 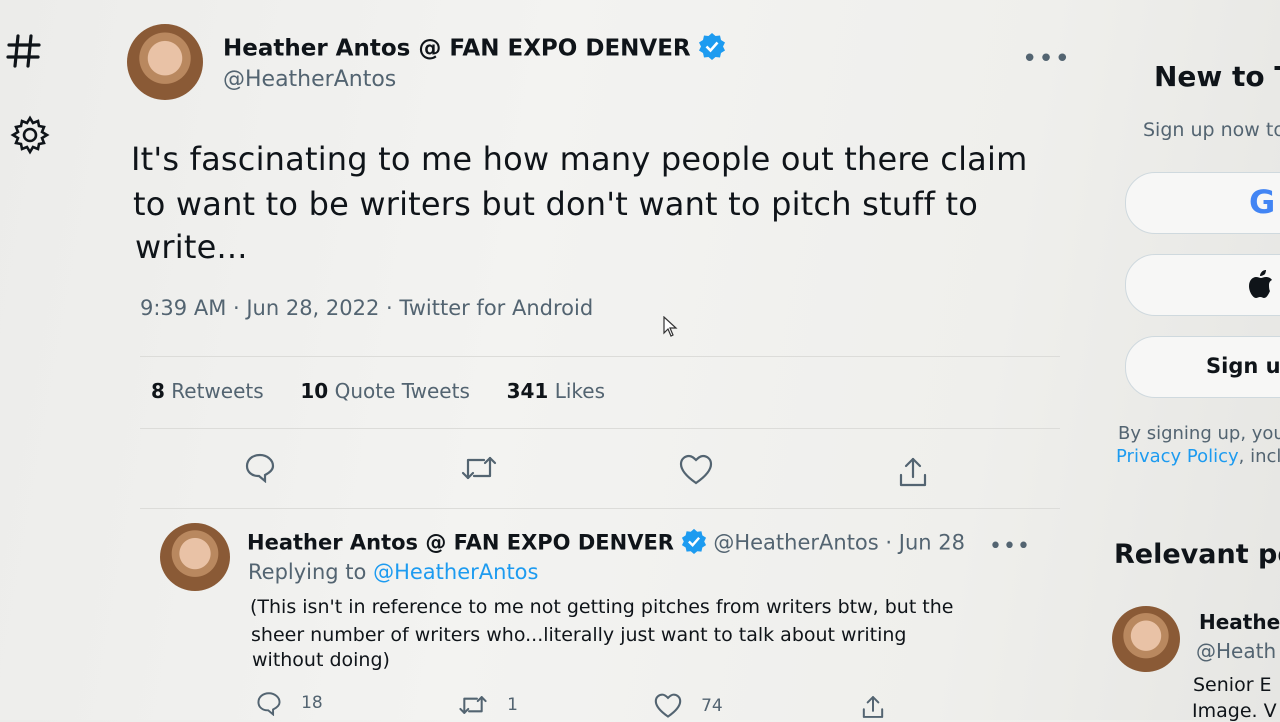 What do you see at coordinates (1236, 651) in the screenshot?
I see `relevant-person-handle: @Heath` at bounding box center [1236, 651].